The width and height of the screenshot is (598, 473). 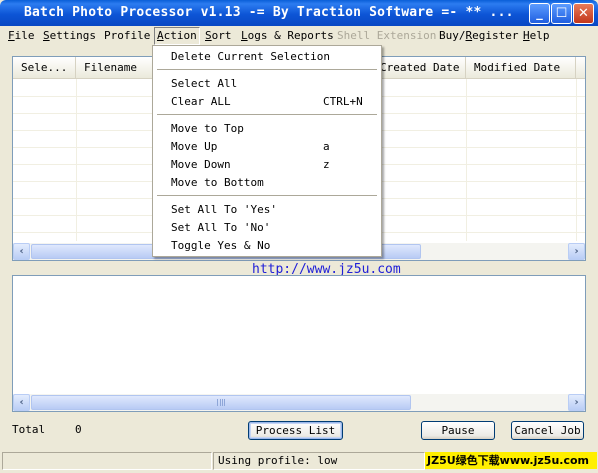 What do you see at coordinates (127, 35) in the screenshot?
I see `menu-profile: Profile` at bounding box center [127, 35].